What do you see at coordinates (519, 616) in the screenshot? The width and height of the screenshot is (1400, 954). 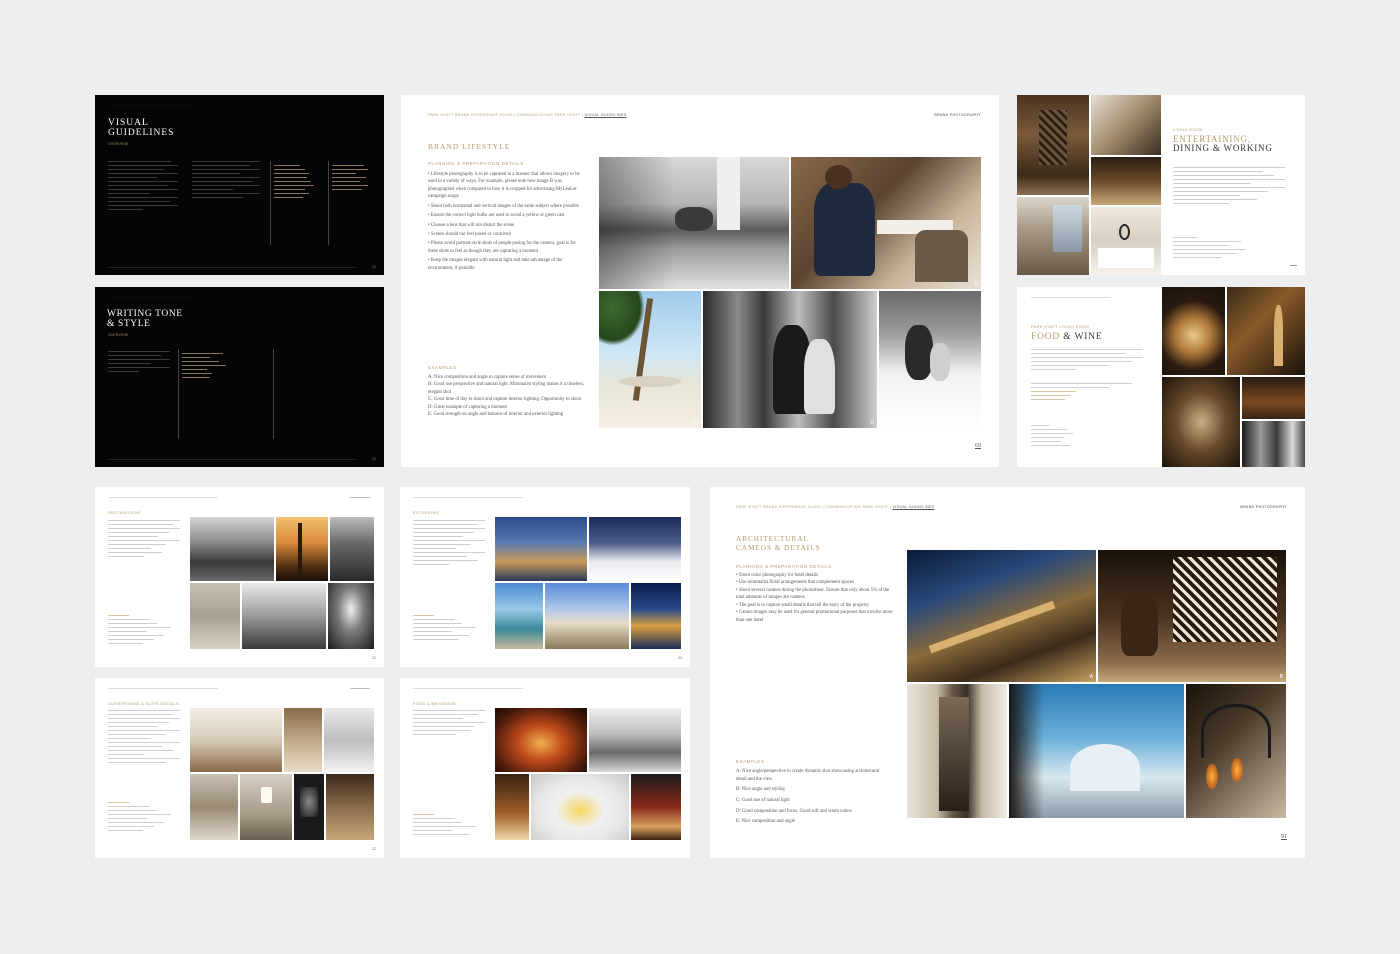 I see `photo-tropical-pier` at bounding box center [519, 616].